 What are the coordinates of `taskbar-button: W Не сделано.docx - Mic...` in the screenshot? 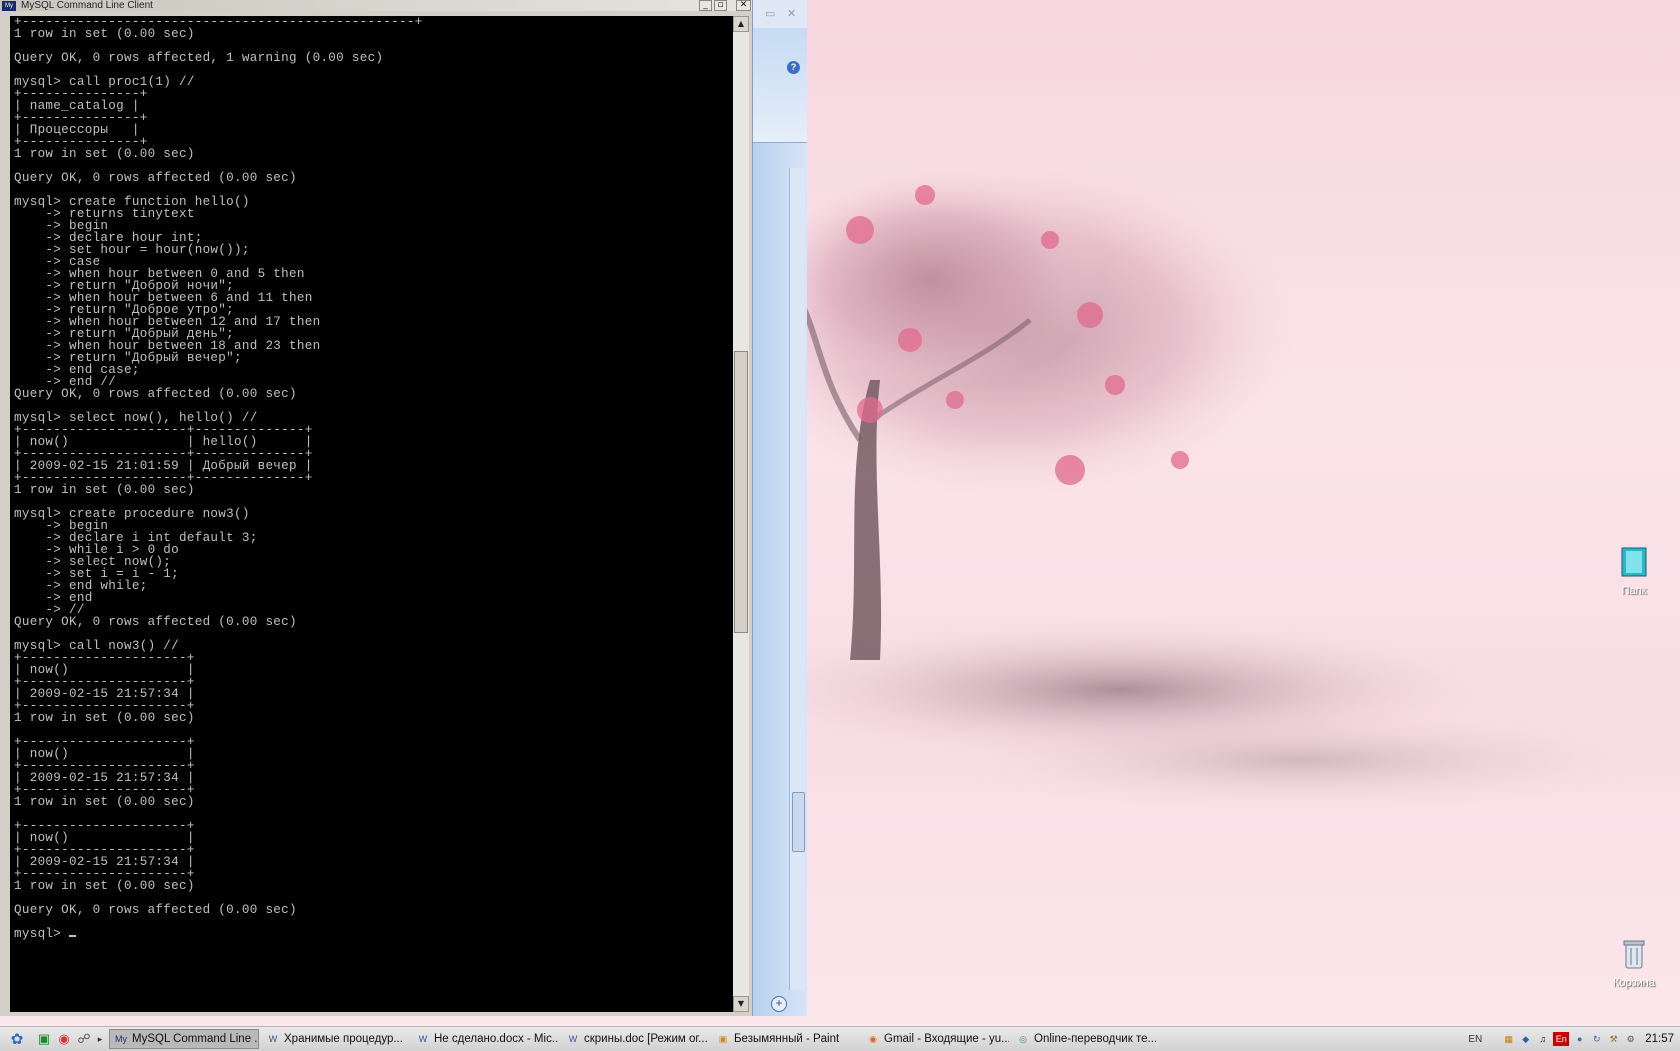 It's located at (485, 1039).